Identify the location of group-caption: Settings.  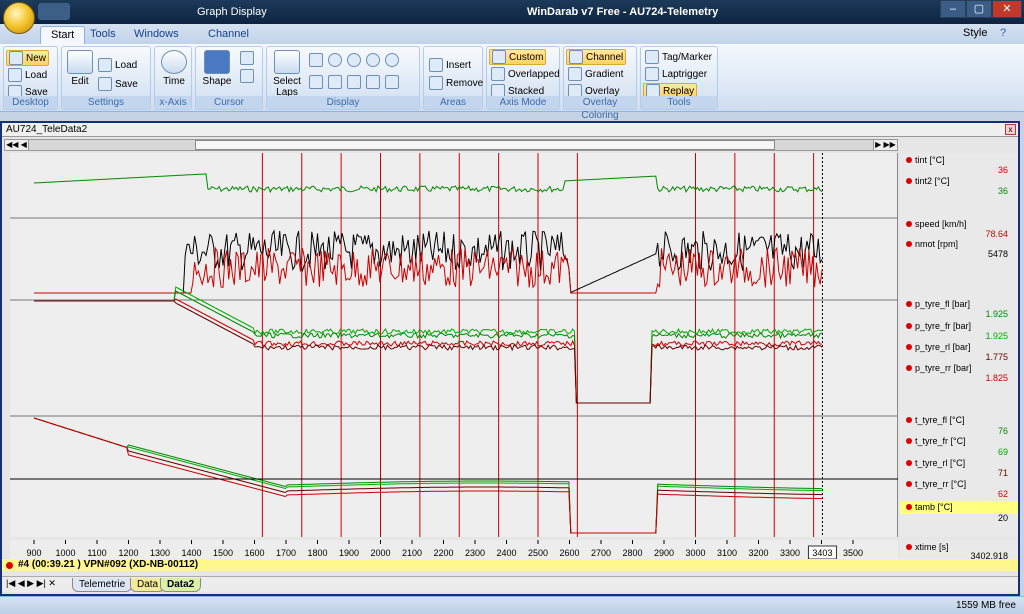
(106, 102).